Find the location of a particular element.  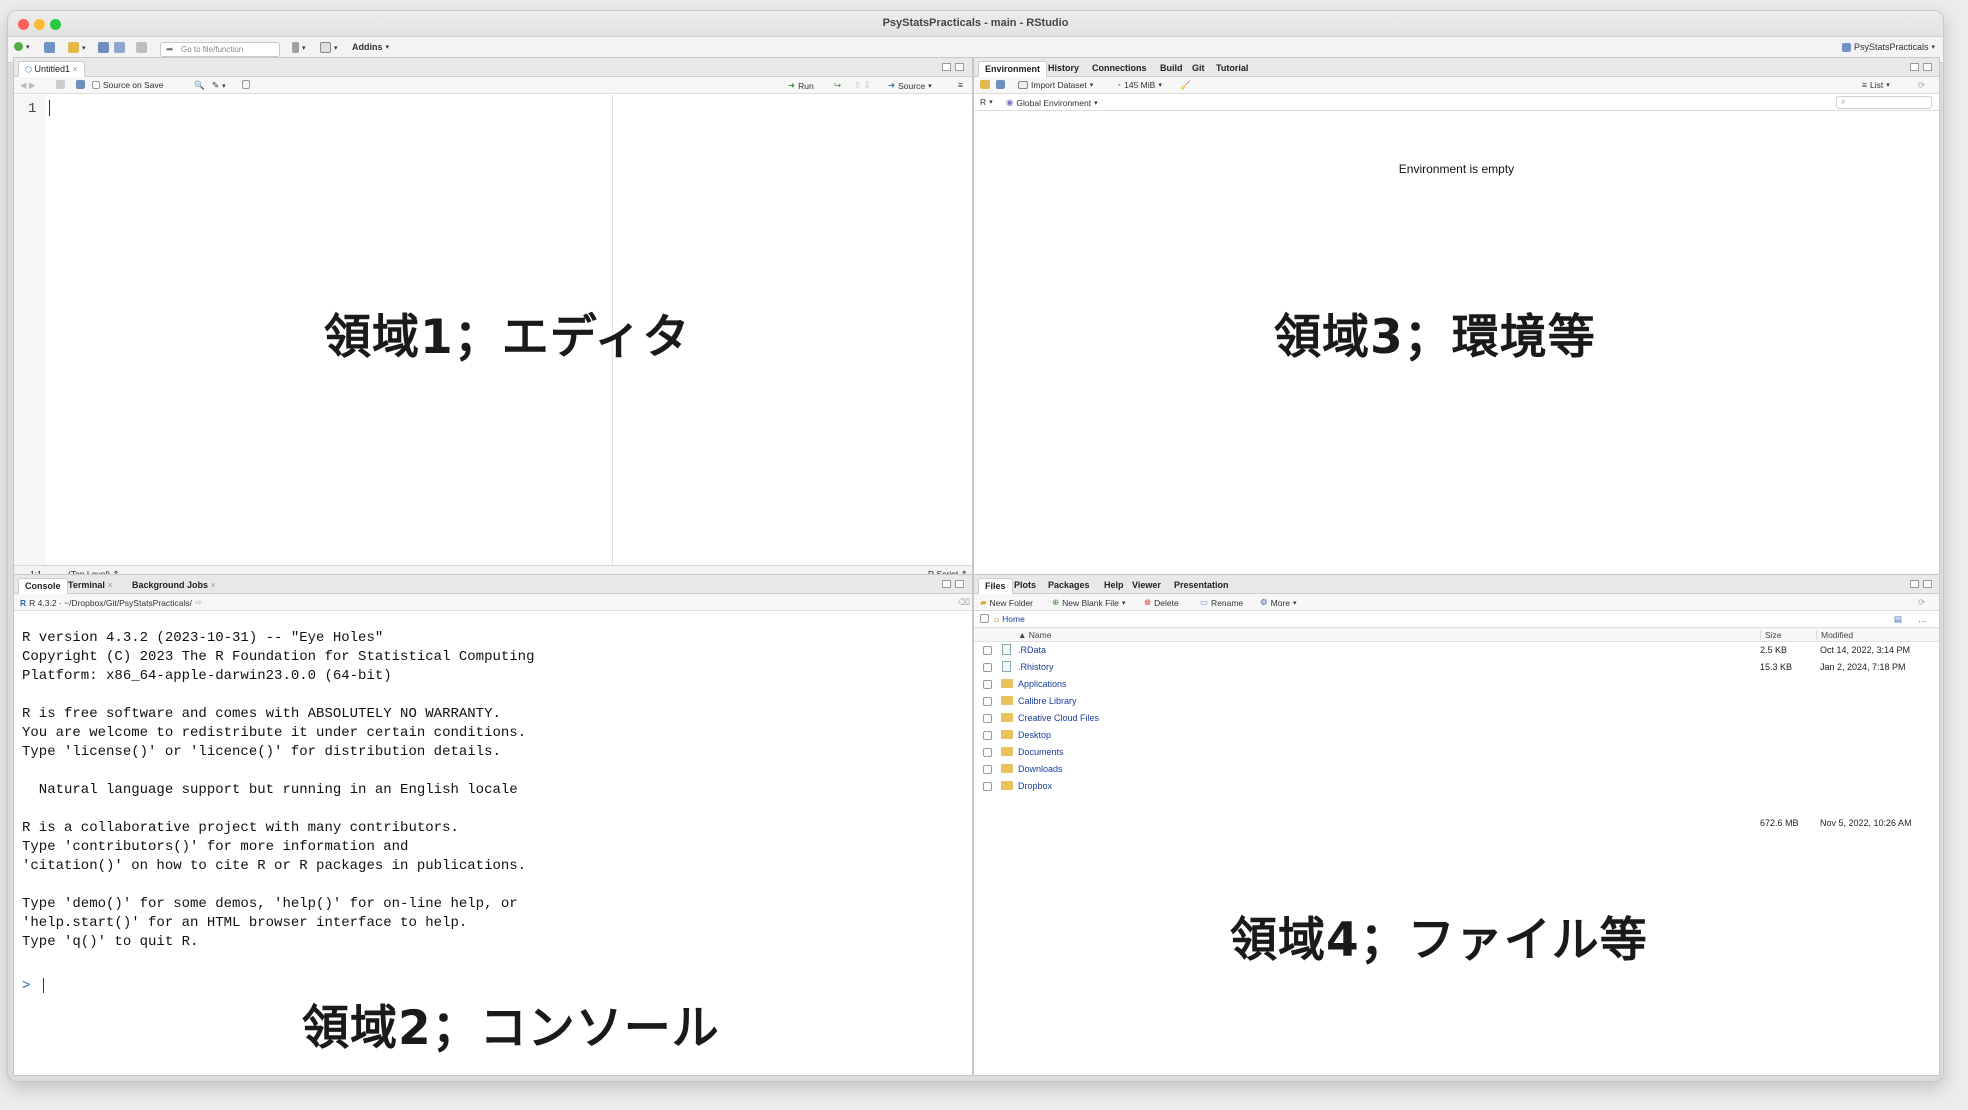

project-menu: PsyStatsPracticals ▾ is located at coordinates (1888, 47).